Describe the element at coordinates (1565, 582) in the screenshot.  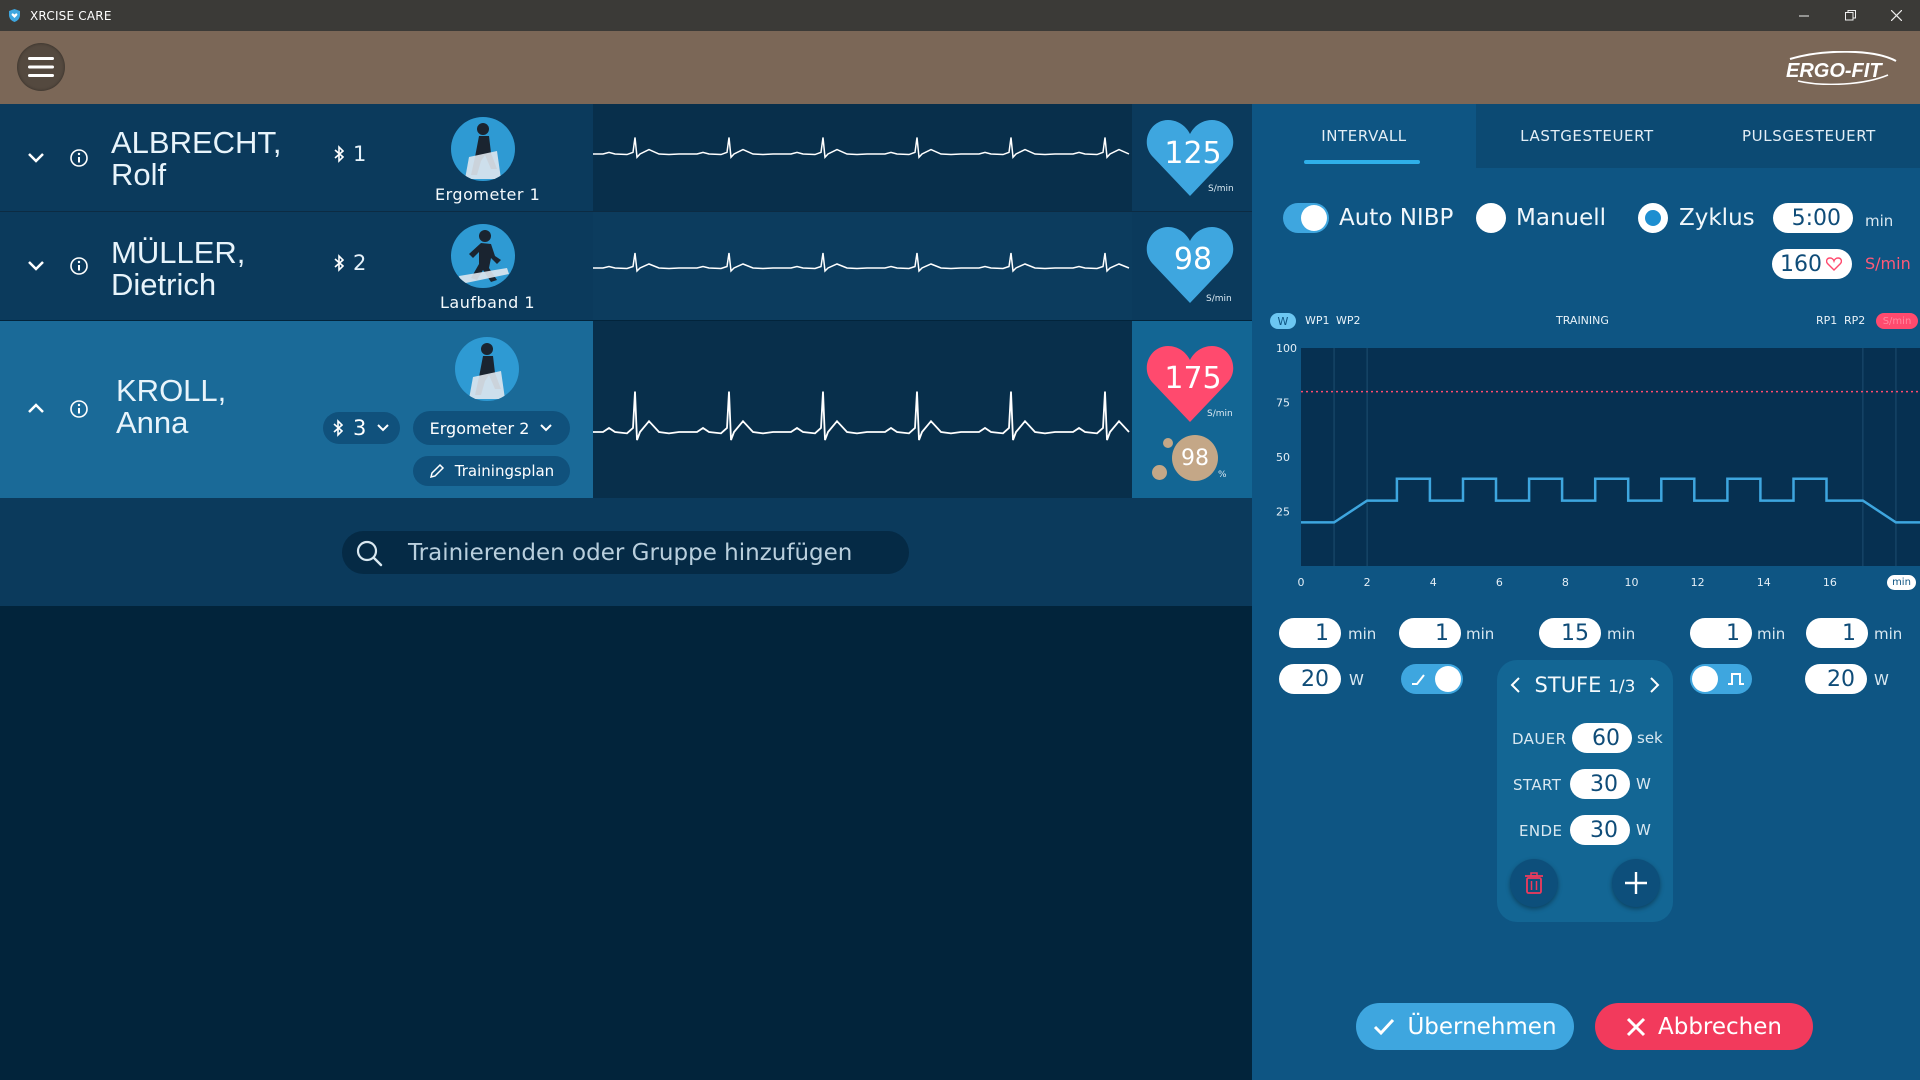
I see `x-tick: 8` at that location.